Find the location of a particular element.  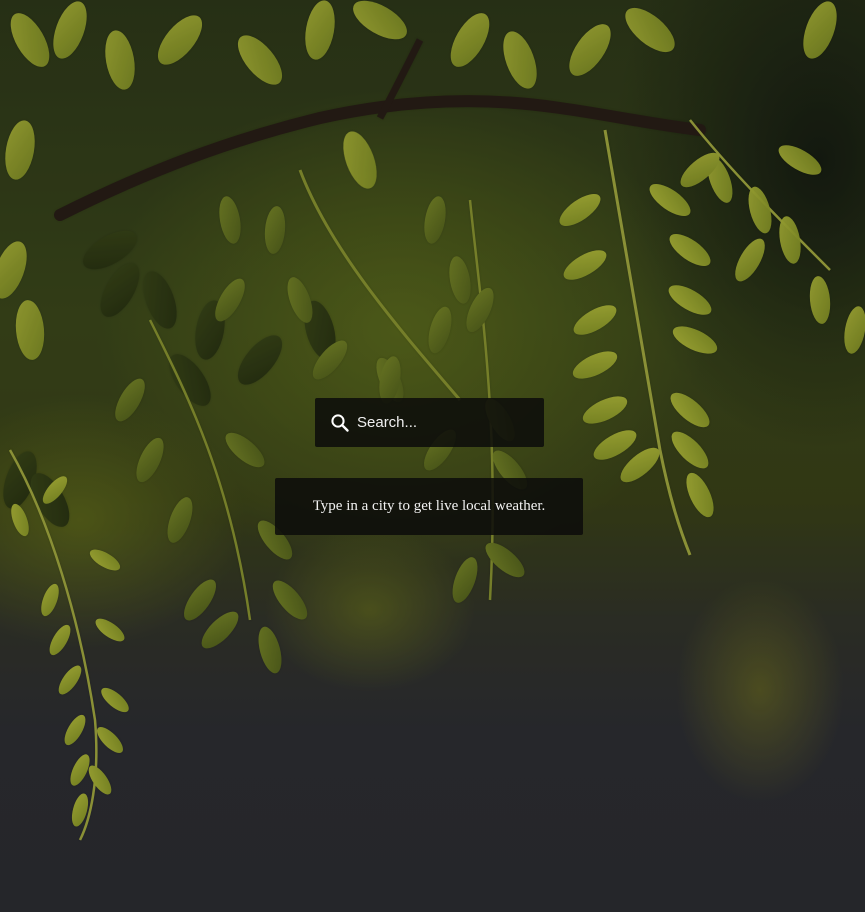

search-icon is located at coordinates (340, 423).